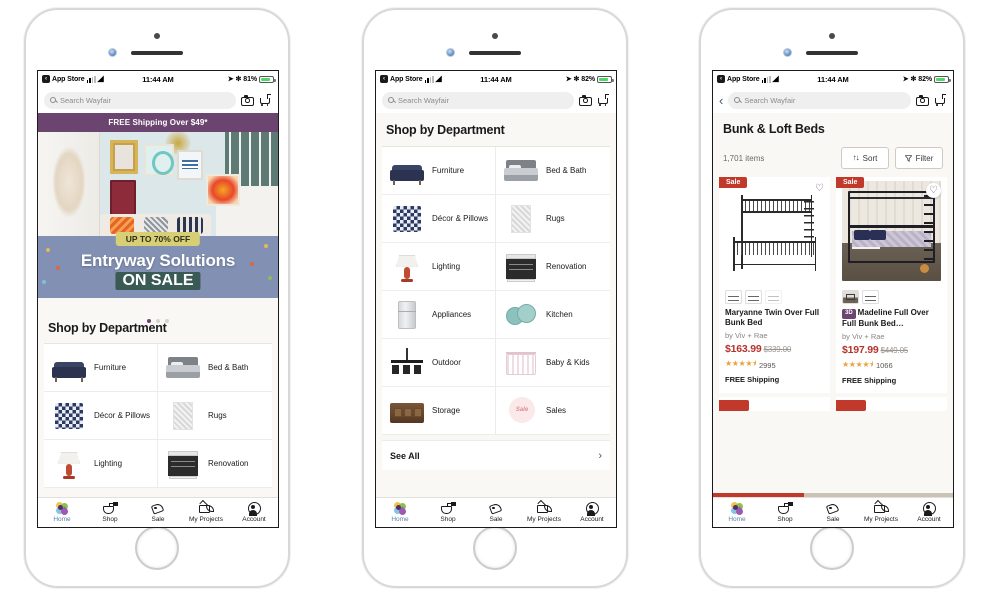 This screenshot has height=595, width=990. Describe the element at coordinates (158, 519) in the screenshot. I see `tab-label: Sale` at that location.